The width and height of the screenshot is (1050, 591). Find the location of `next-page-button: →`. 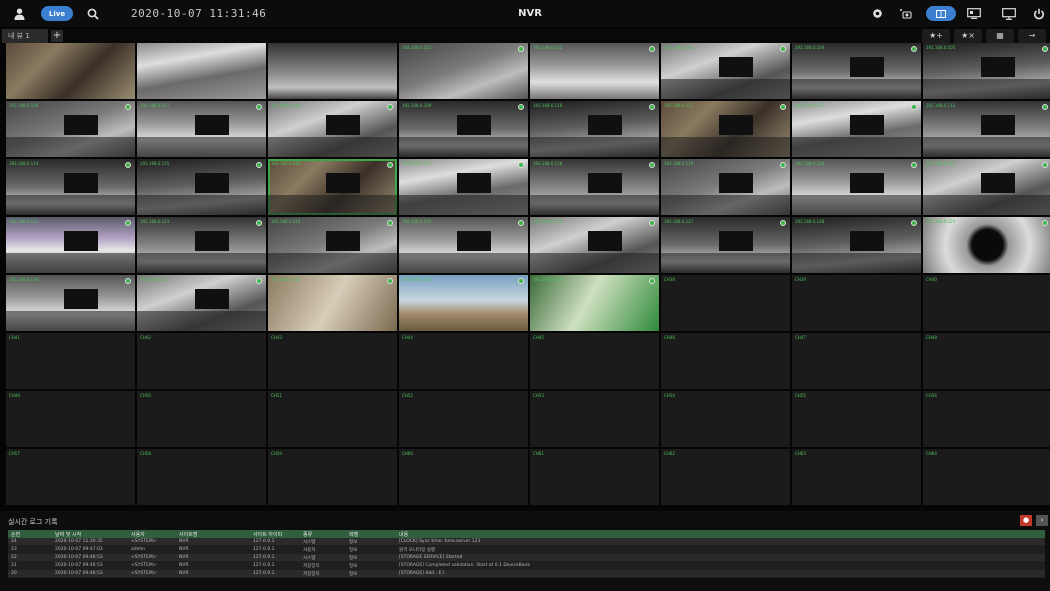

next-page-button: → is located at coordinates (1032, 36).